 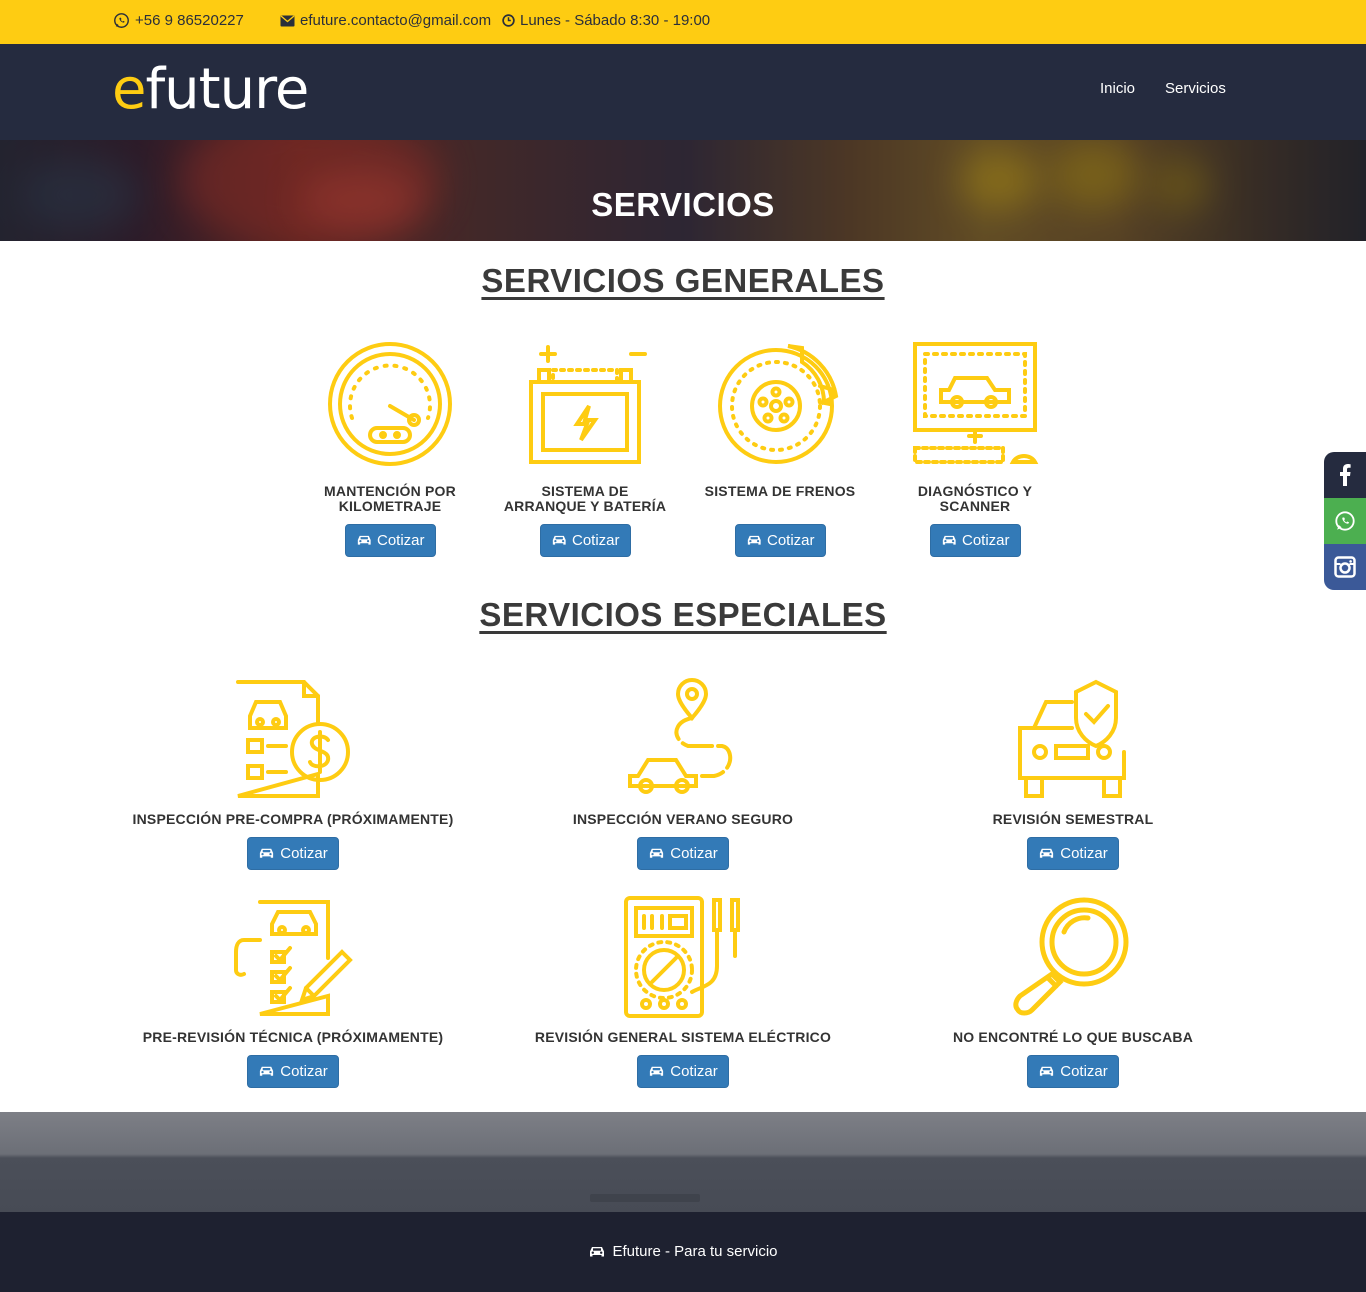 I want to click on magnifier-icon, so click(x=1071, y=956).